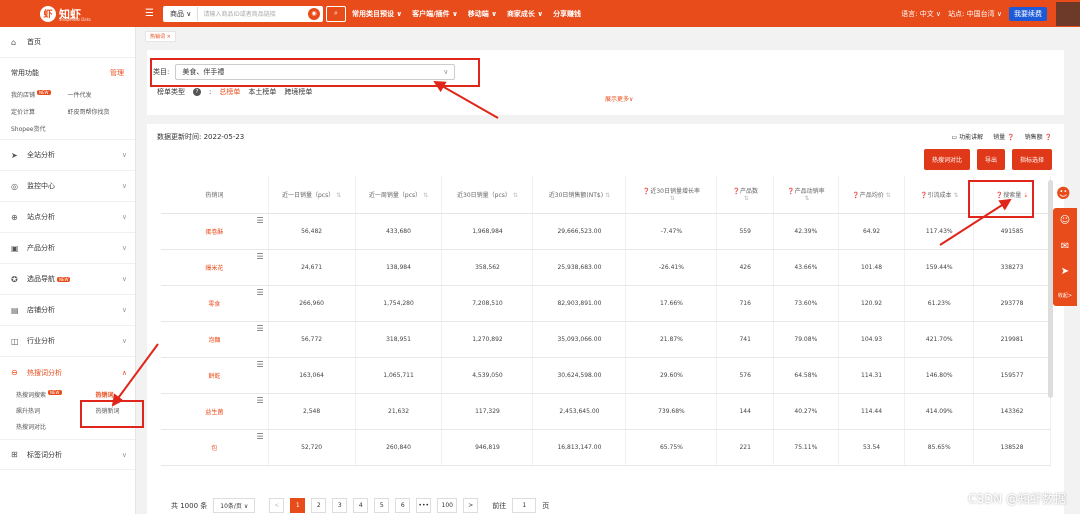 The width and height of the screenshot is (1080, 514). I want to click on manage-link: 管理, so click(117, 73).